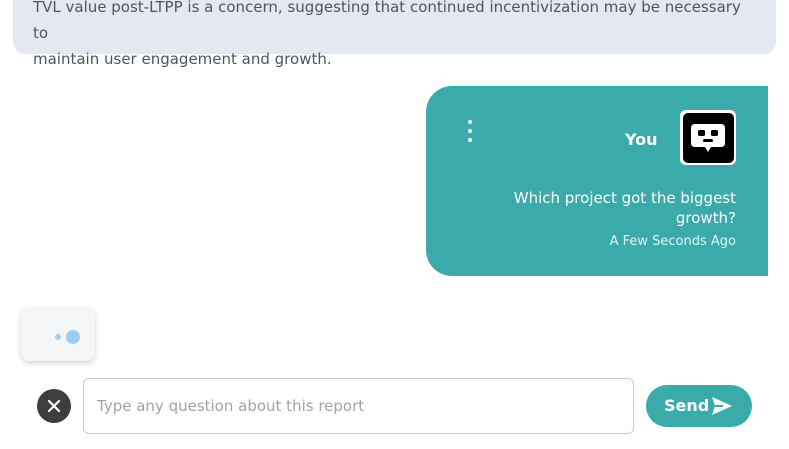  Describe the element at coordinates (672, 241) in the screenshot. I see `message-timestamp: A Few Seconds Ago` at that location.